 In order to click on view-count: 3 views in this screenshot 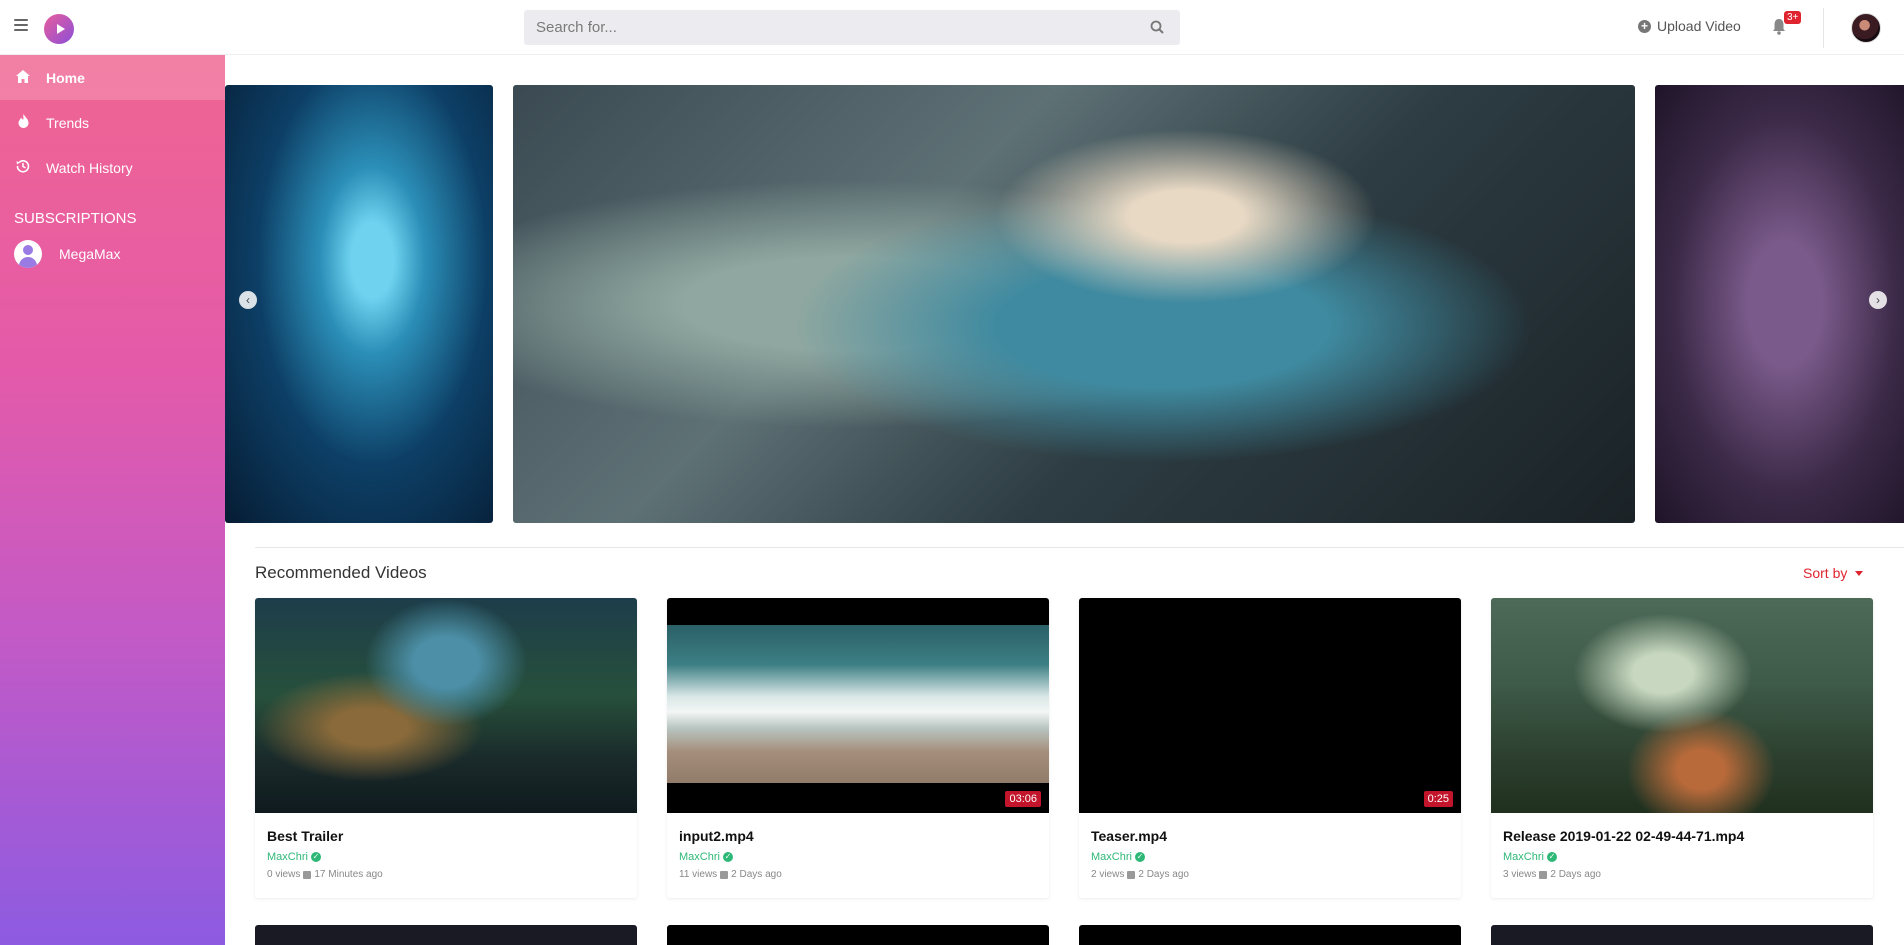, I will do `click(1520, 874)`.